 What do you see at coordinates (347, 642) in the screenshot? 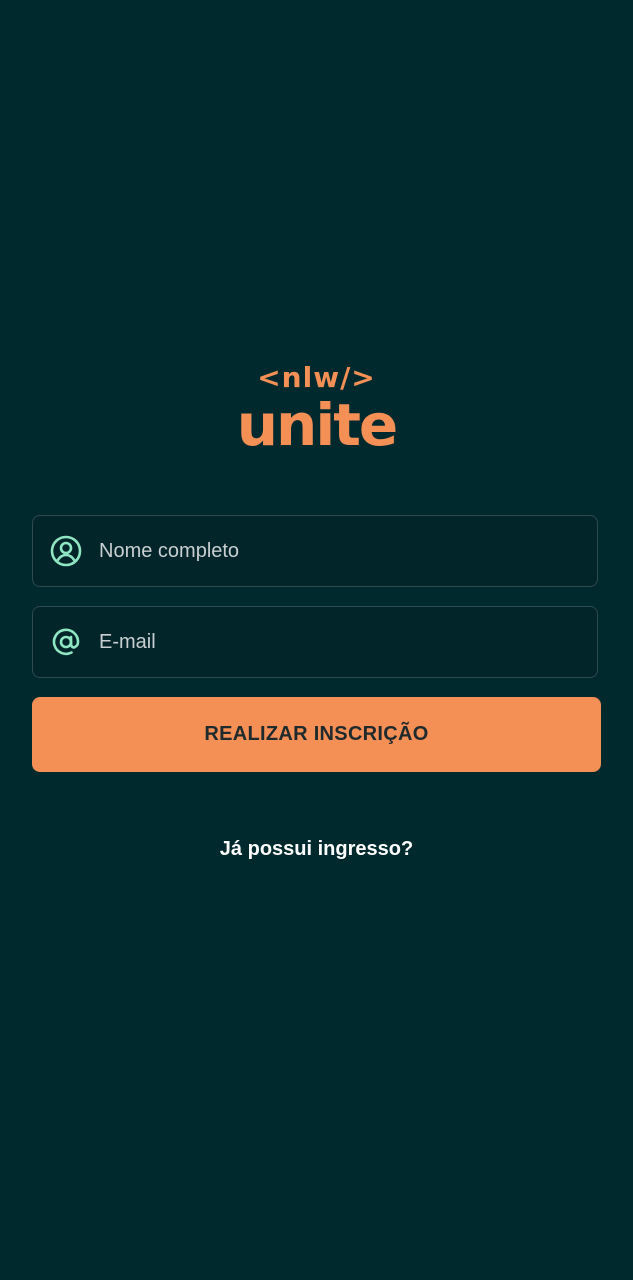
I see `email-input` at bounding box center [347, 642].